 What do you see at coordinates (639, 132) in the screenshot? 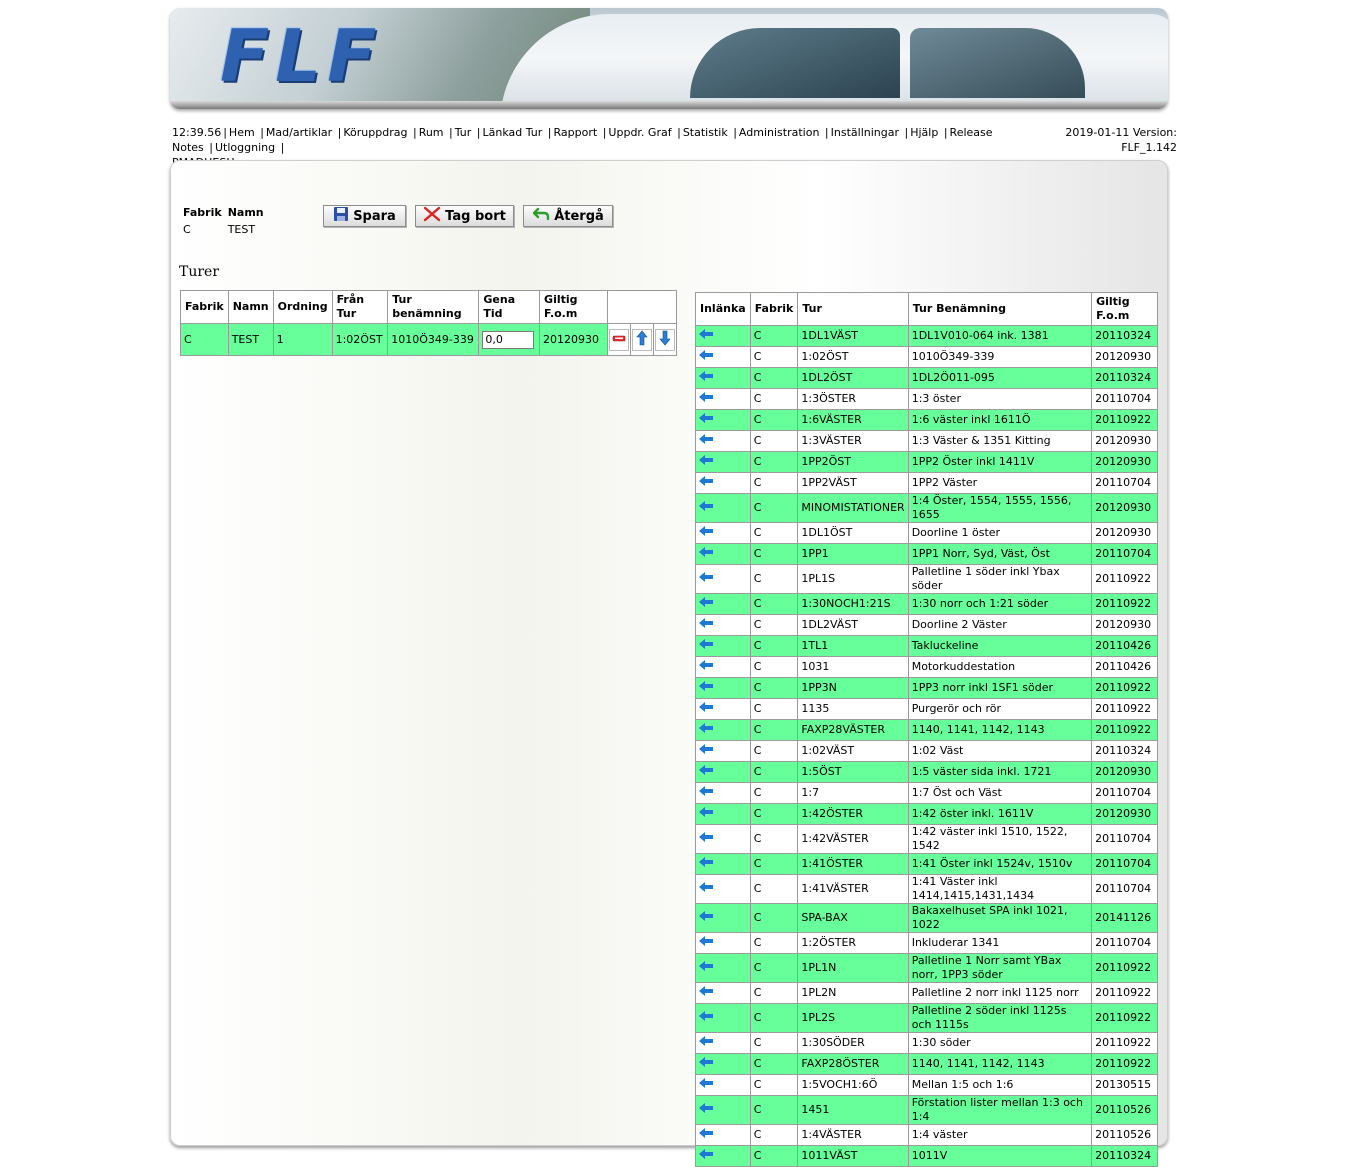
I see `menu-item-uppdr-graf: Uppdr. Graf` at bounding box center [639, 132].